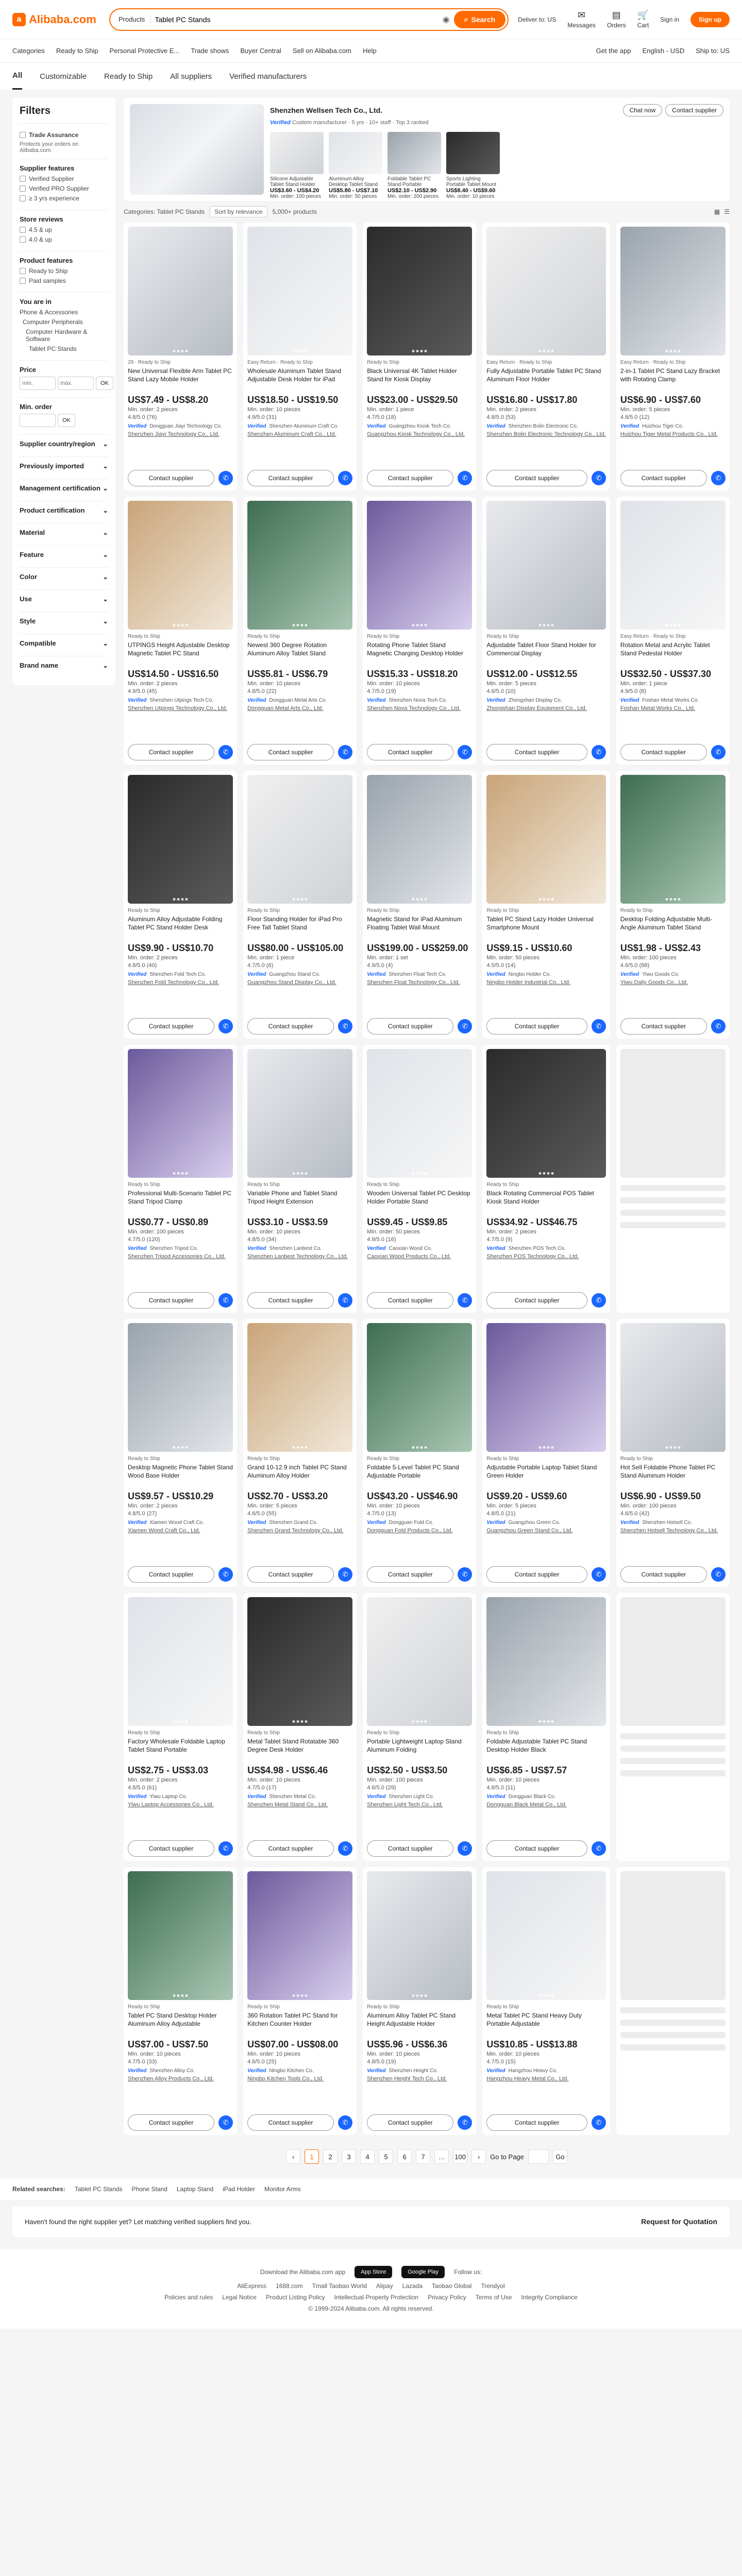 The height and width of the screenshot is (2576, 742). What do you see at coordinates (299, 1256) in the screenshot?
I see `supplier-link: Shenzhen Lanbest Technology Co., Ltd.` at bounding box center [299, 1256].